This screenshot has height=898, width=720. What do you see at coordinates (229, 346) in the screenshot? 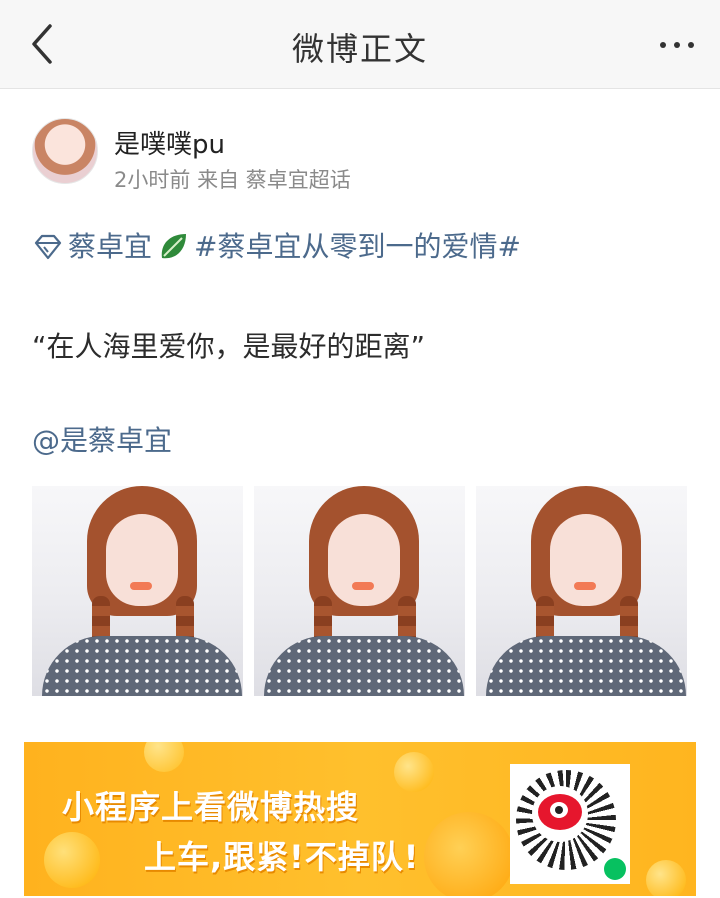
I see `post-quote: “在人海里爱你，是最好的距离”` at bounding box center [229, 346].